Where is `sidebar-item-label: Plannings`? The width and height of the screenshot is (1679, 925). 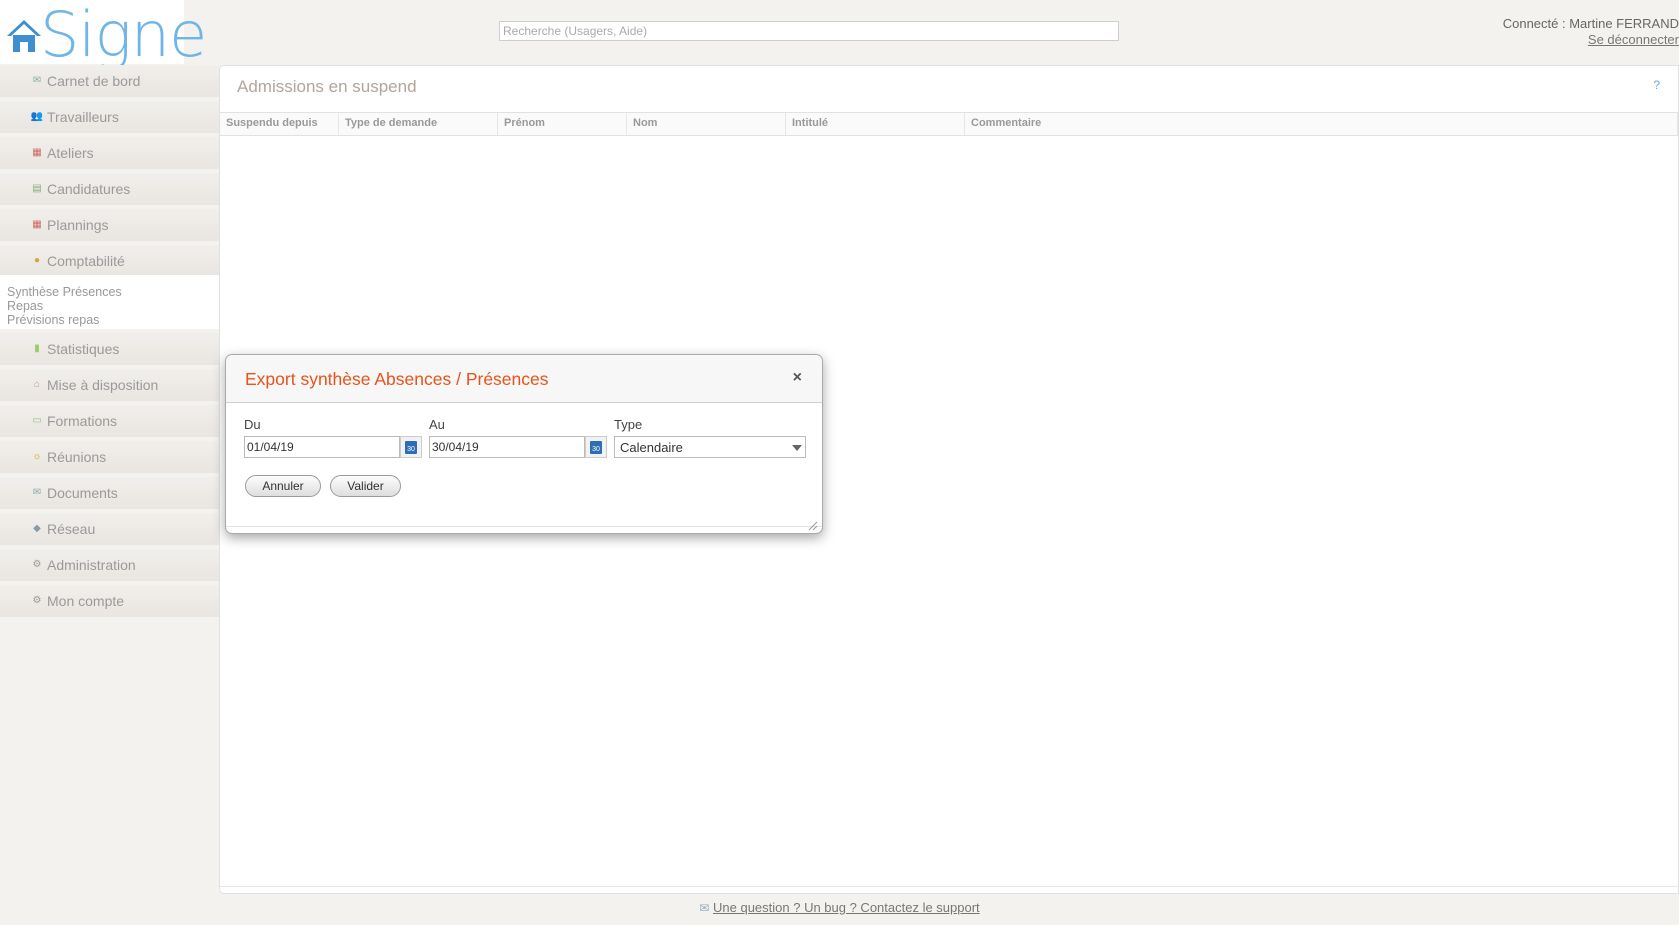
sidebar-item-label: Plannings is located at coordinates (78, 225).